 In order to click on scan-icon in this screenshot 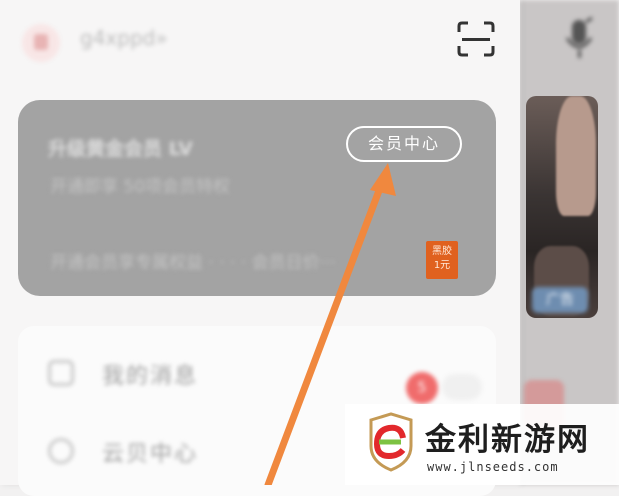, I will do `click(476, 39)`.